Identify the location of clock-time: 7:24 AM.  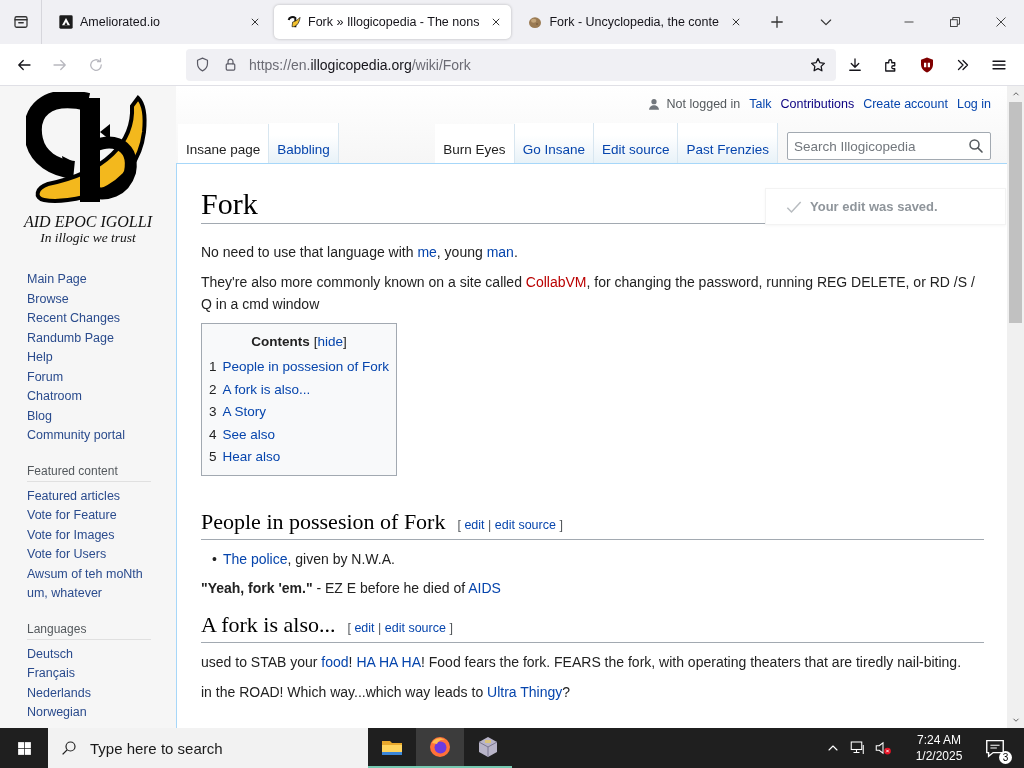
(939, 740).